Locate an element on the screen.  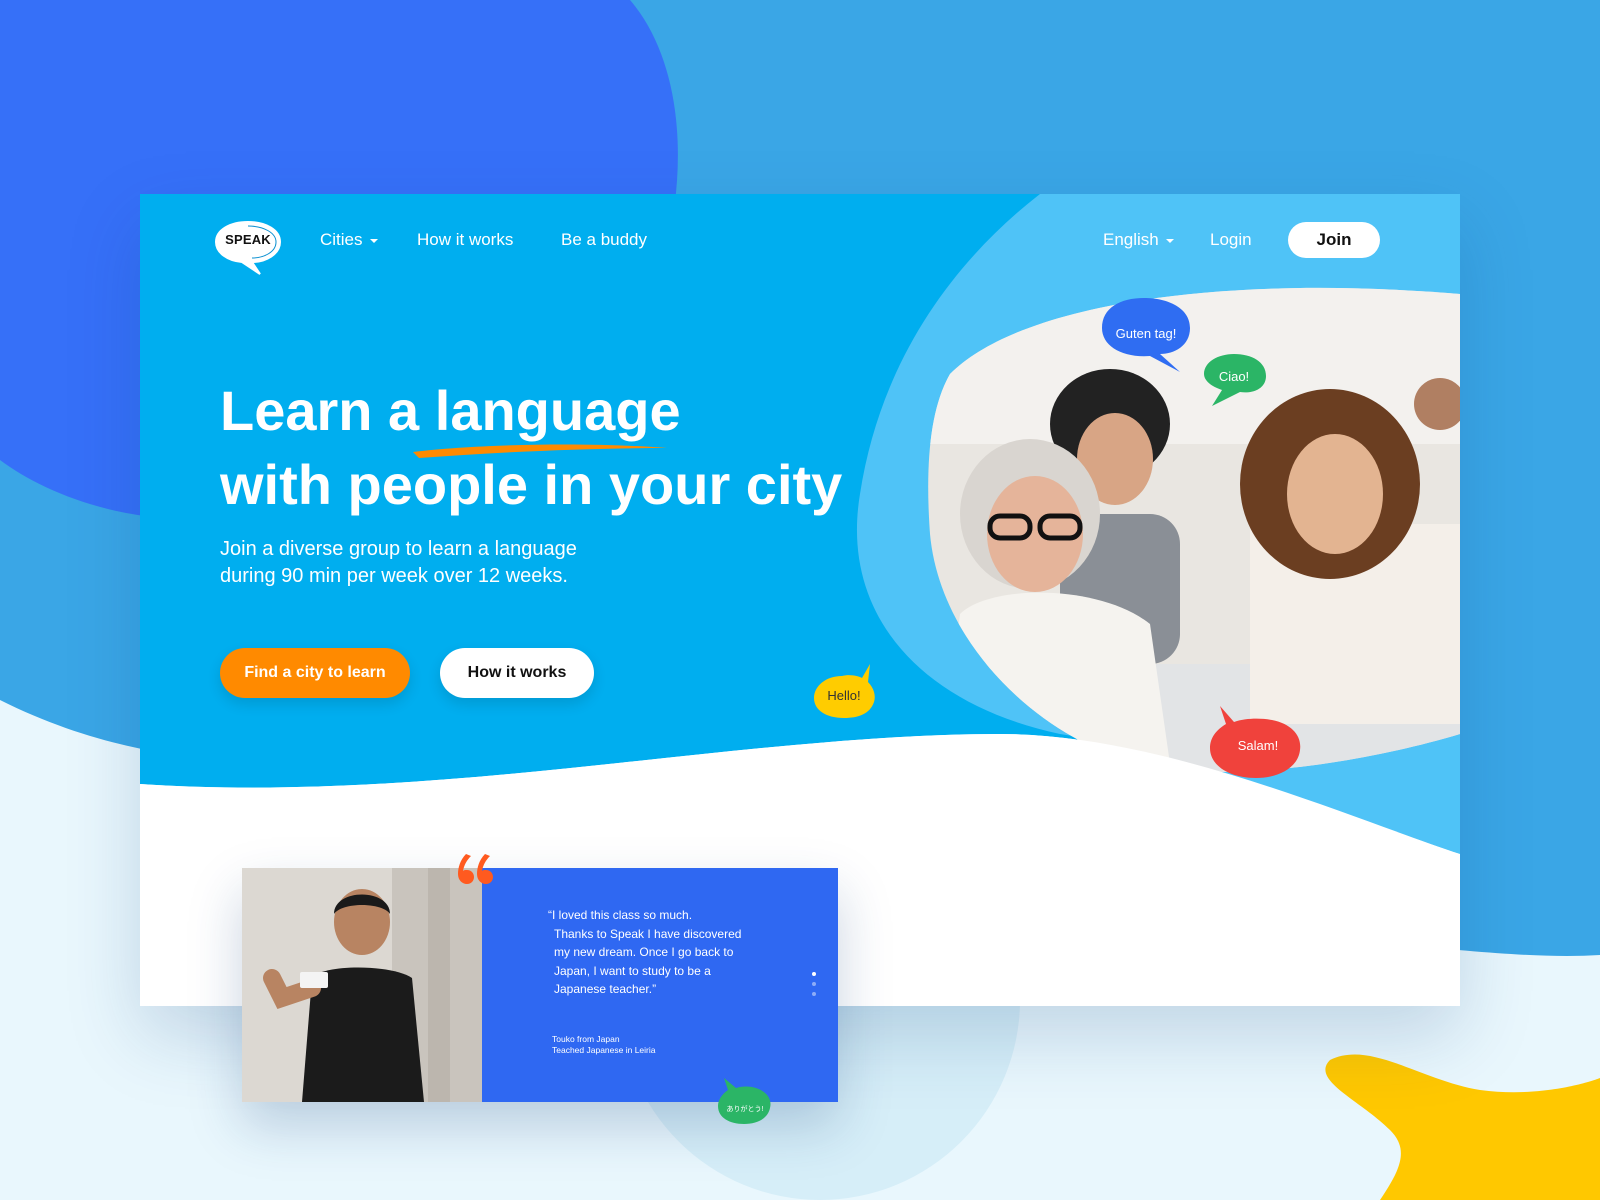
headline-highlight: language is located at coordinates (546, 416).